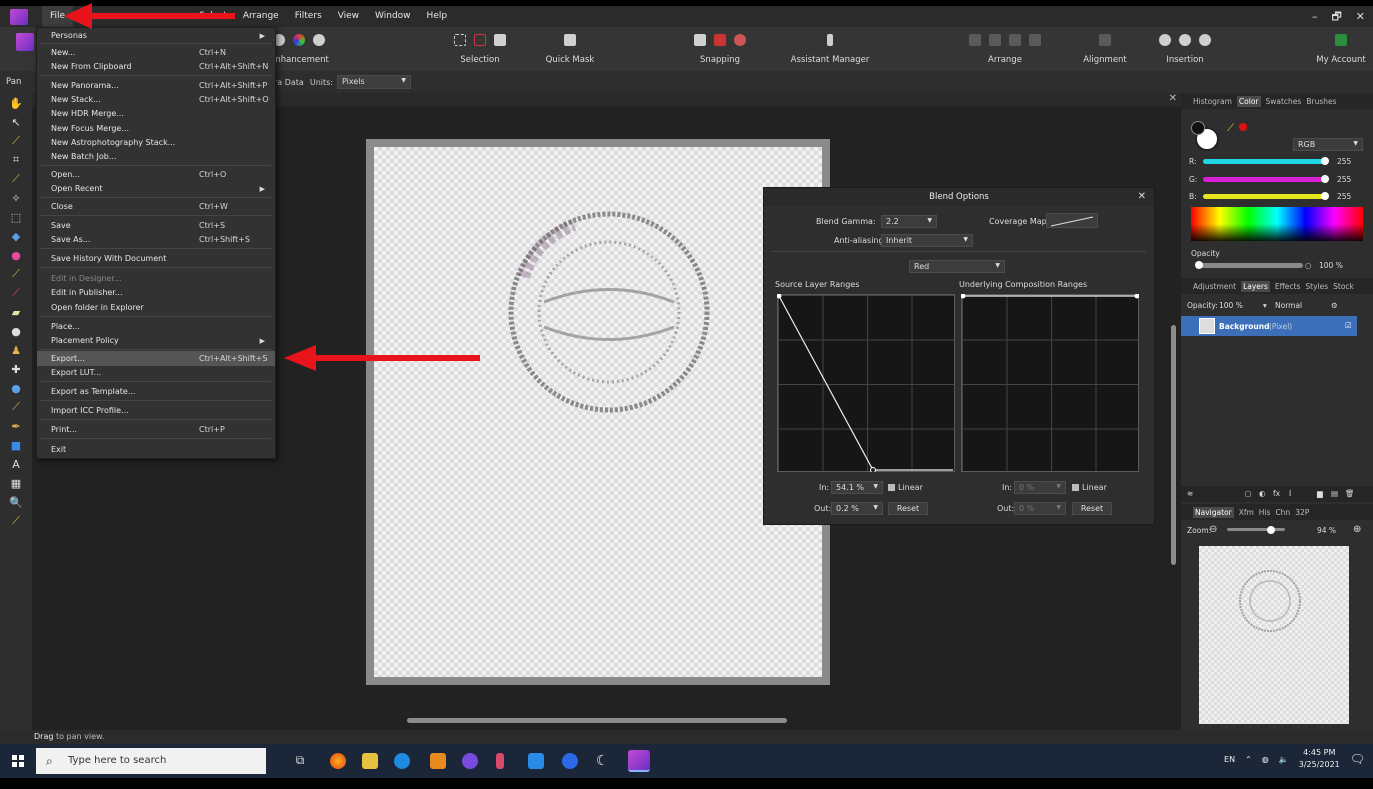  What do you see at coordinates (16, 179) in the screenshot?
I see `brush-tool-icon: ⟋` at bounding box center [16, 179].